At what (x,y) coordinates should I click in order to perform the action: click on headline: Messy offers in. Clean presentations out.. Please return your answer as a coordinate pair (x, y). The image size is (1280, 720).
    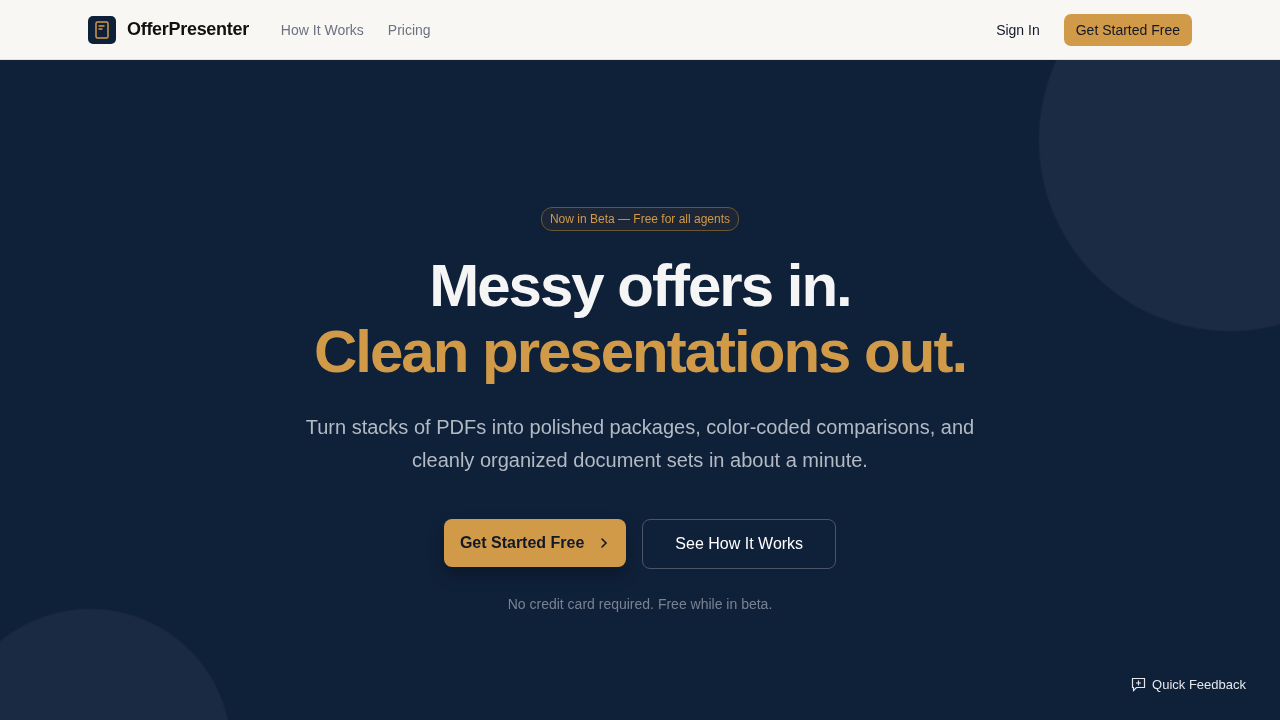
    Looking at the image, I should click on (640, 319).